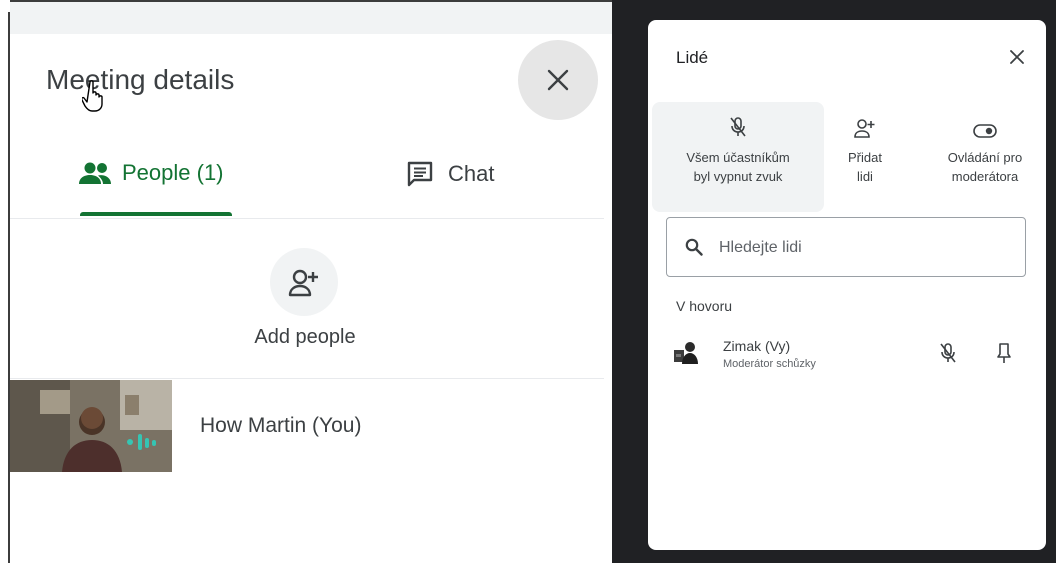 The image size is (1056, 563). I want to click on tab-chat-label: Chat, so click(471, 173).